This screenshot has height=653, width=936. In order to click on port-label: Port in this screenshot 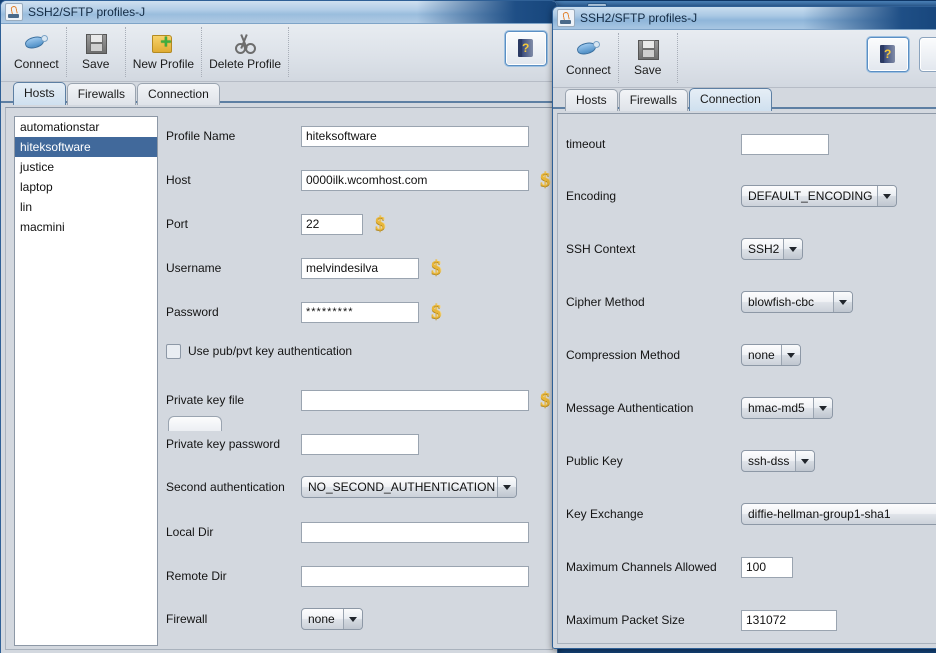, I will do `click(177, 224)`.